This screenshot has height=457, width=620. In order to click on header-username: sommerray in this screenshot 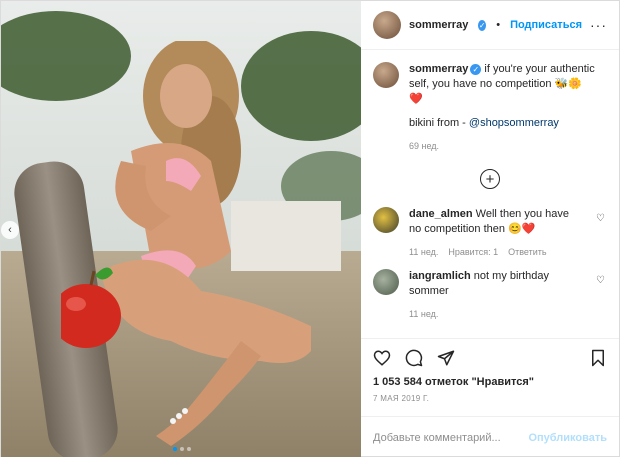, I will do `click(438, 25)`.